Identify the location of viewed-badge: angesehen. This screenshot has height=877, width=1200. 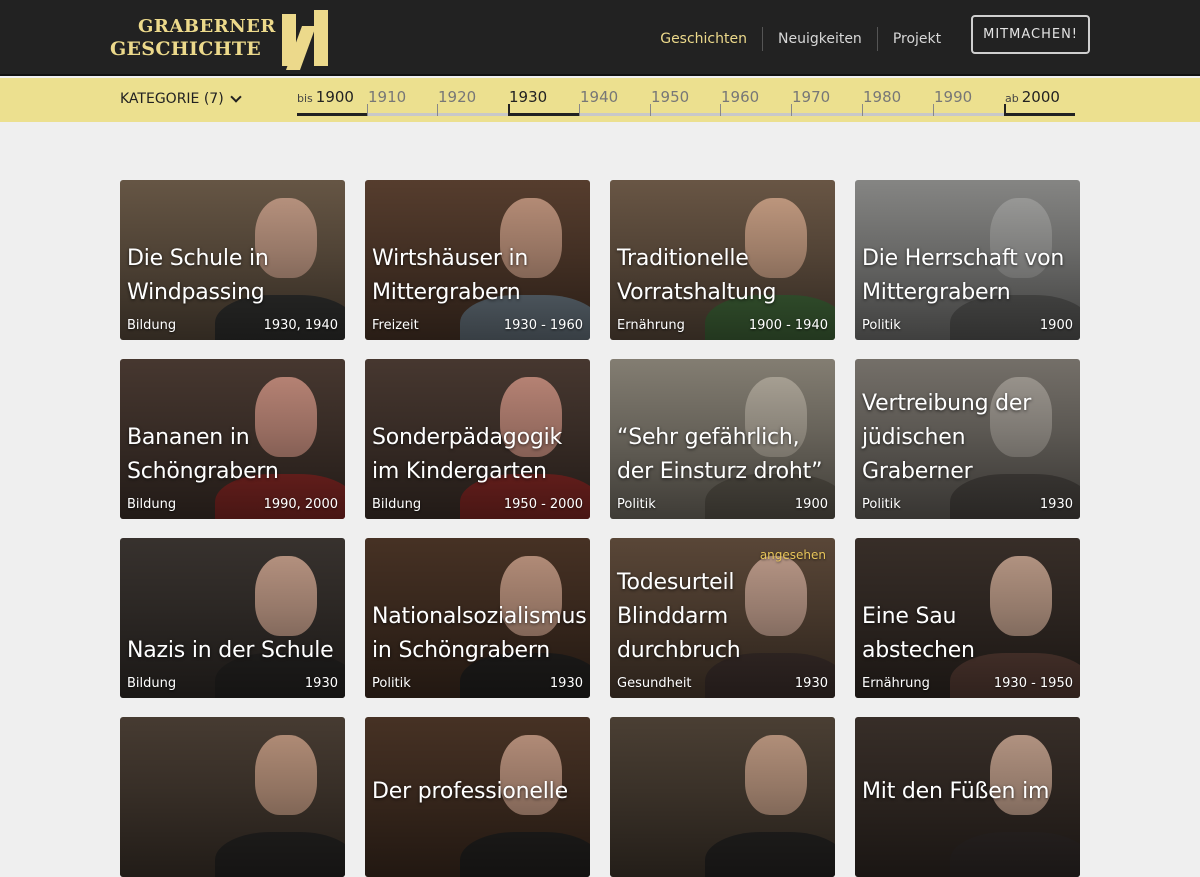
(792, 555).